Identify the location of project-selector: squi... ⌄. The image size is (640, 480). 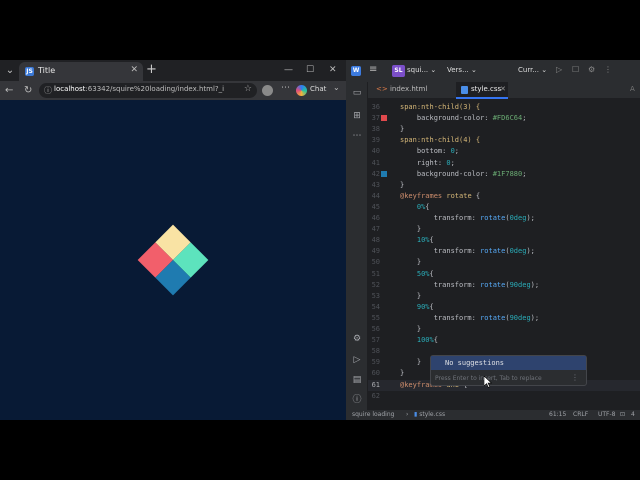
(421, 70).